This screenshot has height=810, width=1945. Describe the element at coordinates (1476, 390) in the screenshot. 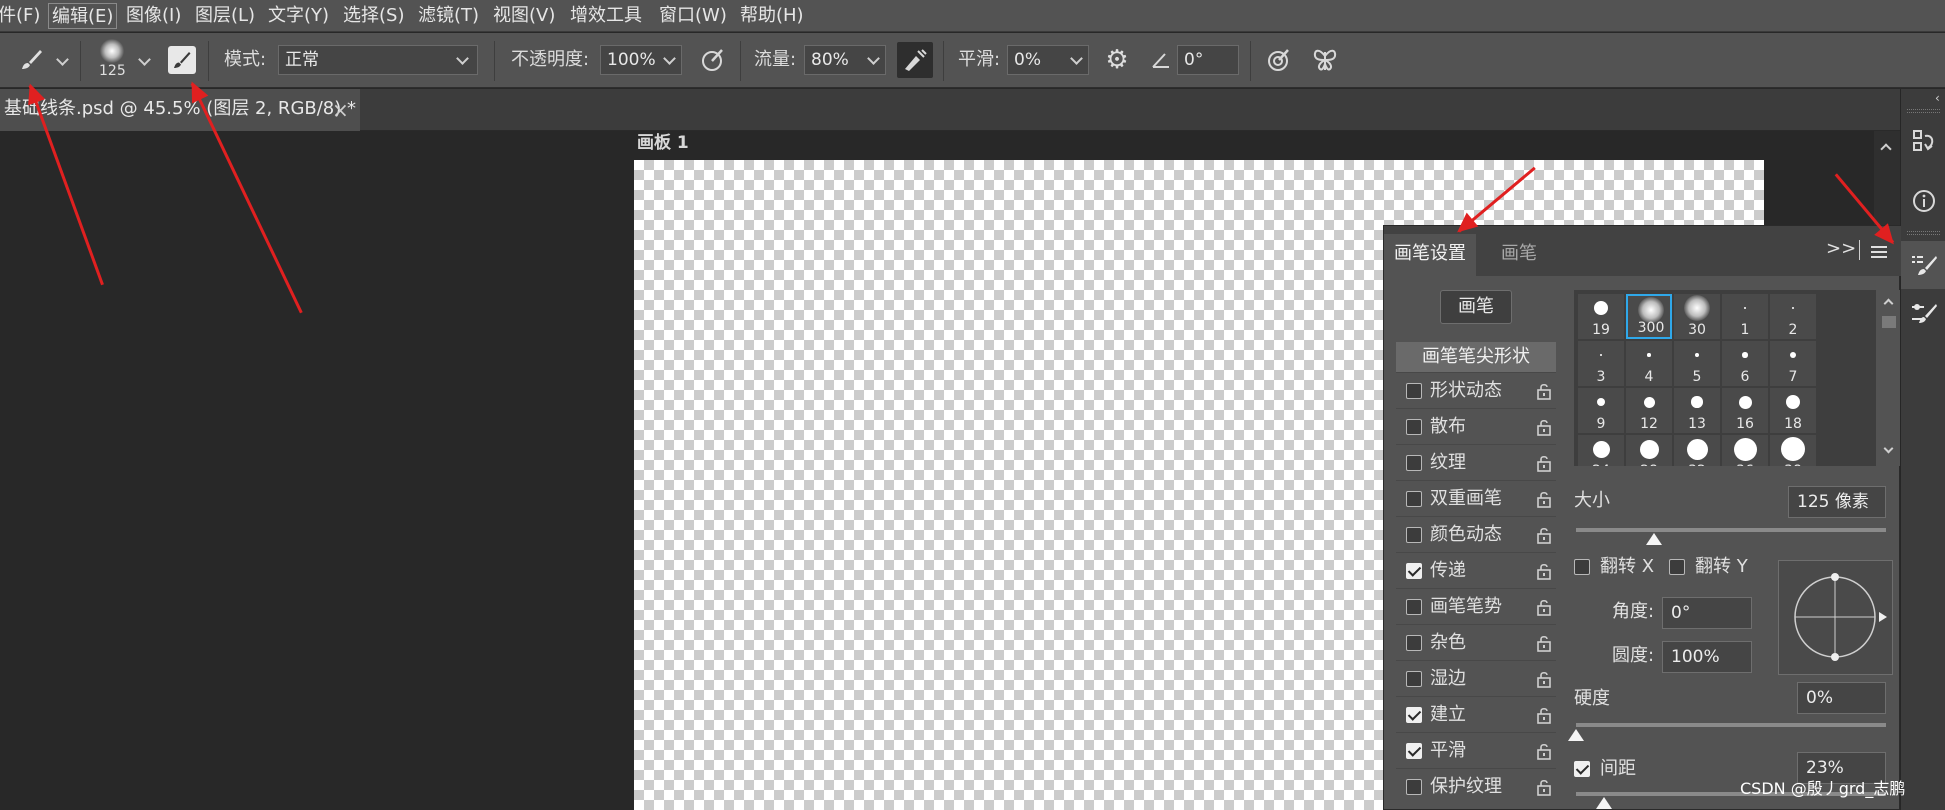

I see `brush-option-row: 形状动态` at that location.